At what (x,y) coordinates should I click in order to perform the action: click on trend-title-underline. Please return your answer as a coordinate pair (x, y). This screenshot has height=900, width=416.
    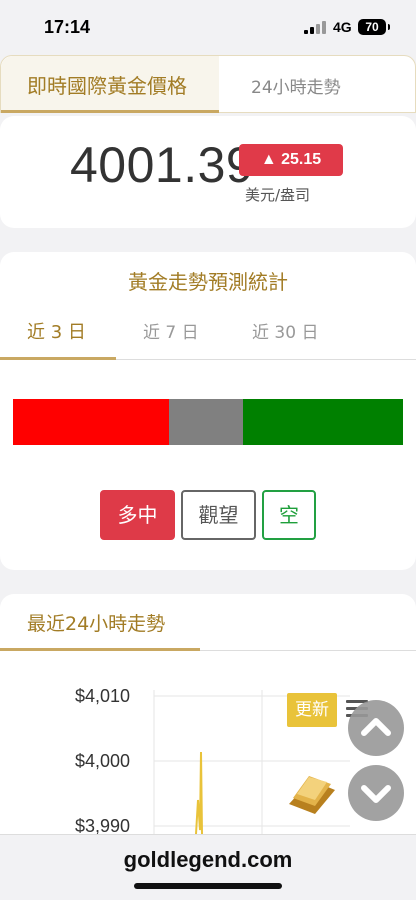
    Looking at the image, I should click on (100, 649).